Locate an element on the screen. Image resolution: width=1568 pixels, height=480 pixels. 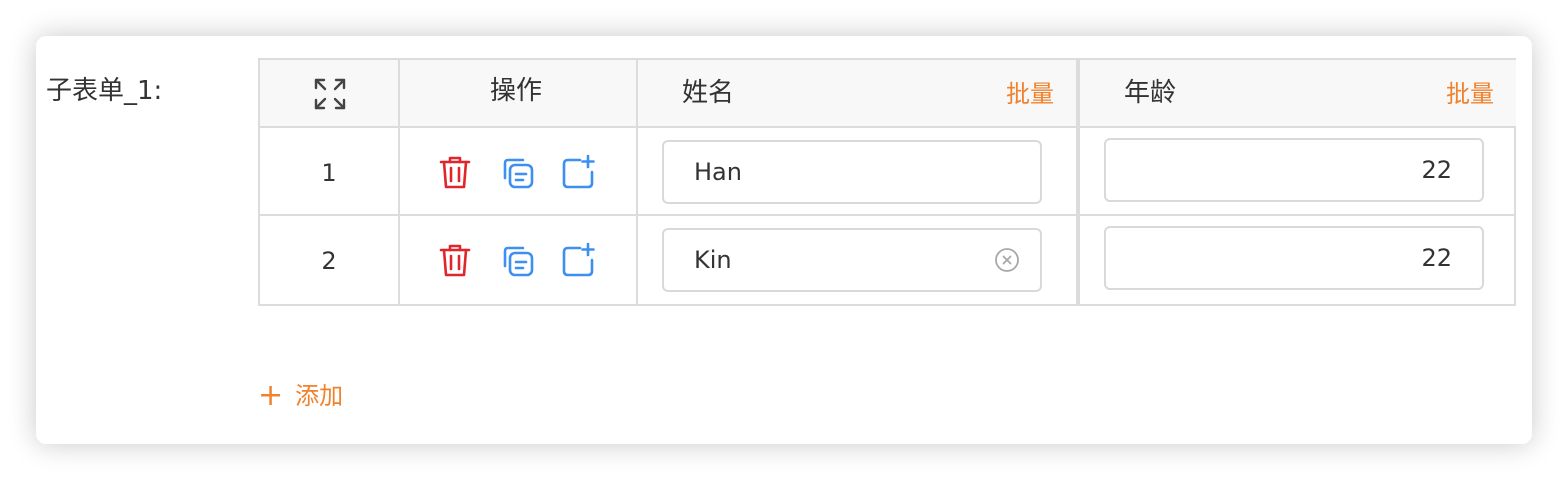
header-age-cell: 年龄 批量 is located at coordinates (1297, 94).